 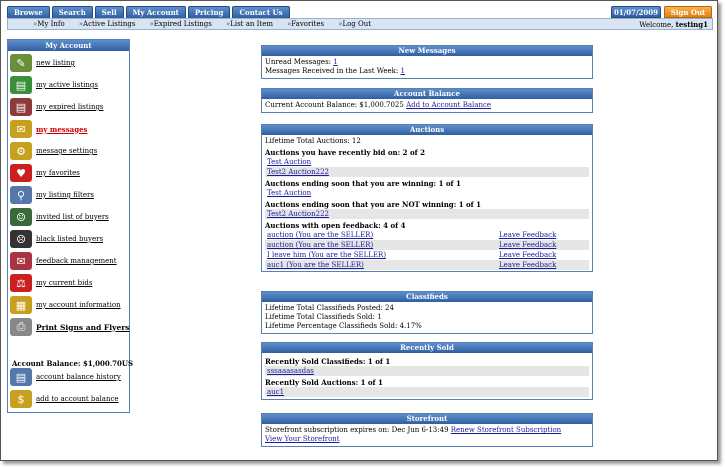 What do you see at coordinates (289, 193) in the screenshot?
I see `winning-auction-link: Test Auction` at bounding box center [289, 193].